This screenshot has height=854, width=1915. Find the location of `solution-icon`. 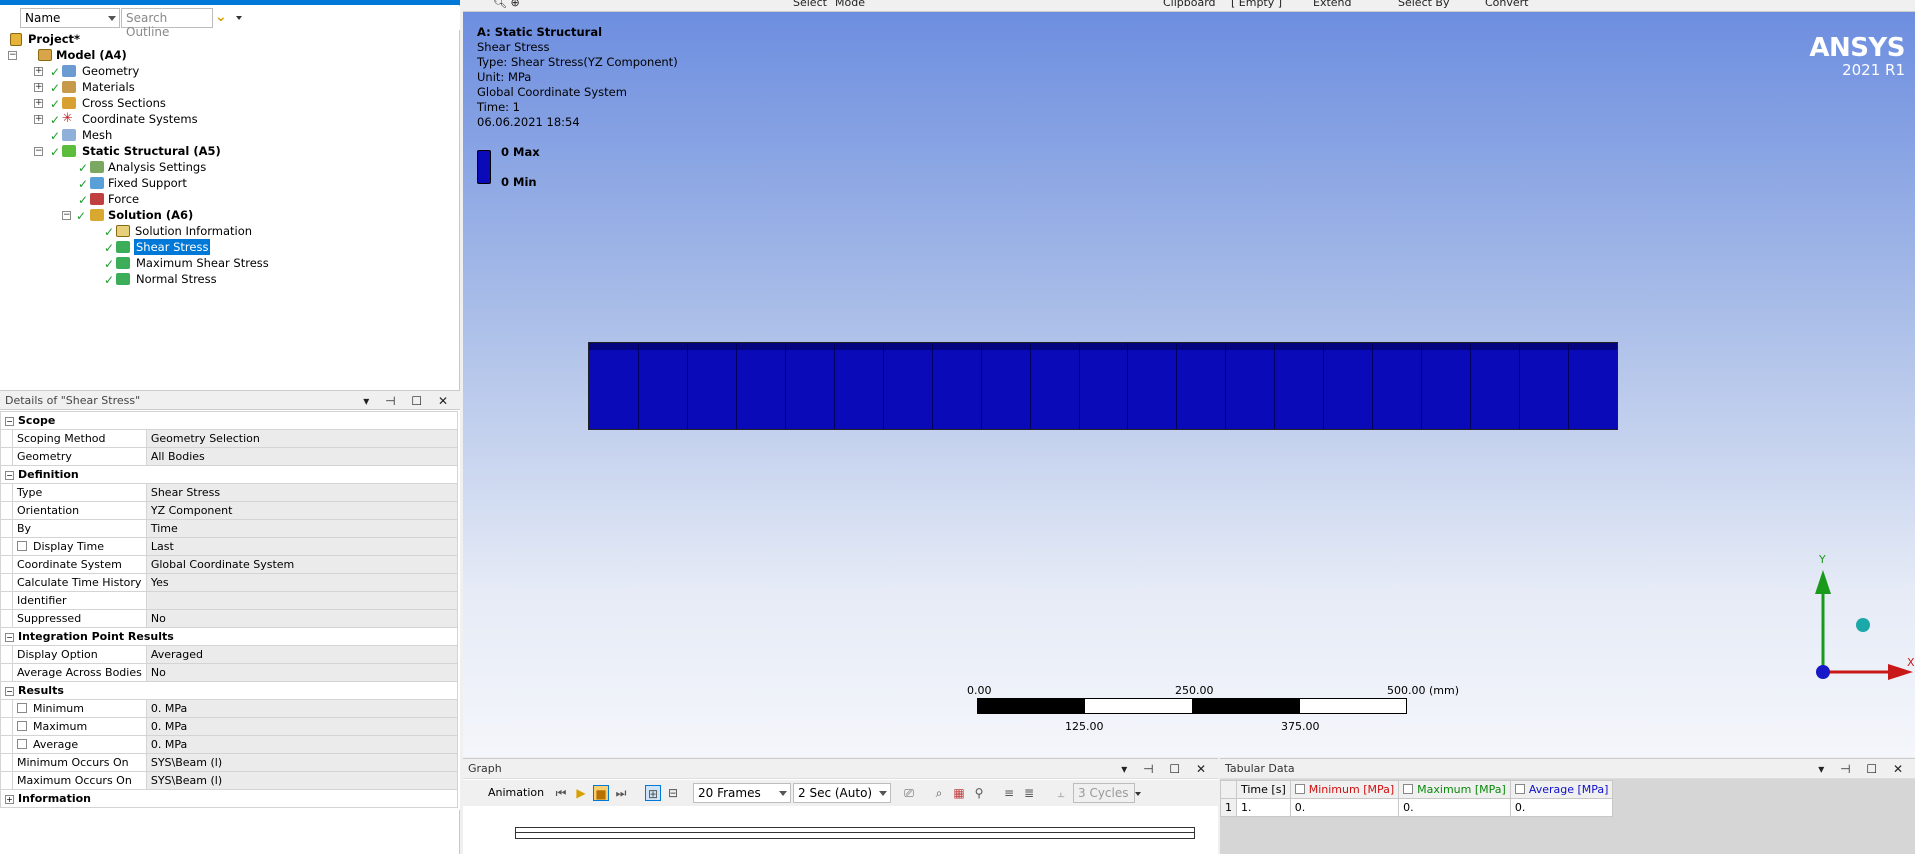

solution-icon is located at coordinates (97, 215).